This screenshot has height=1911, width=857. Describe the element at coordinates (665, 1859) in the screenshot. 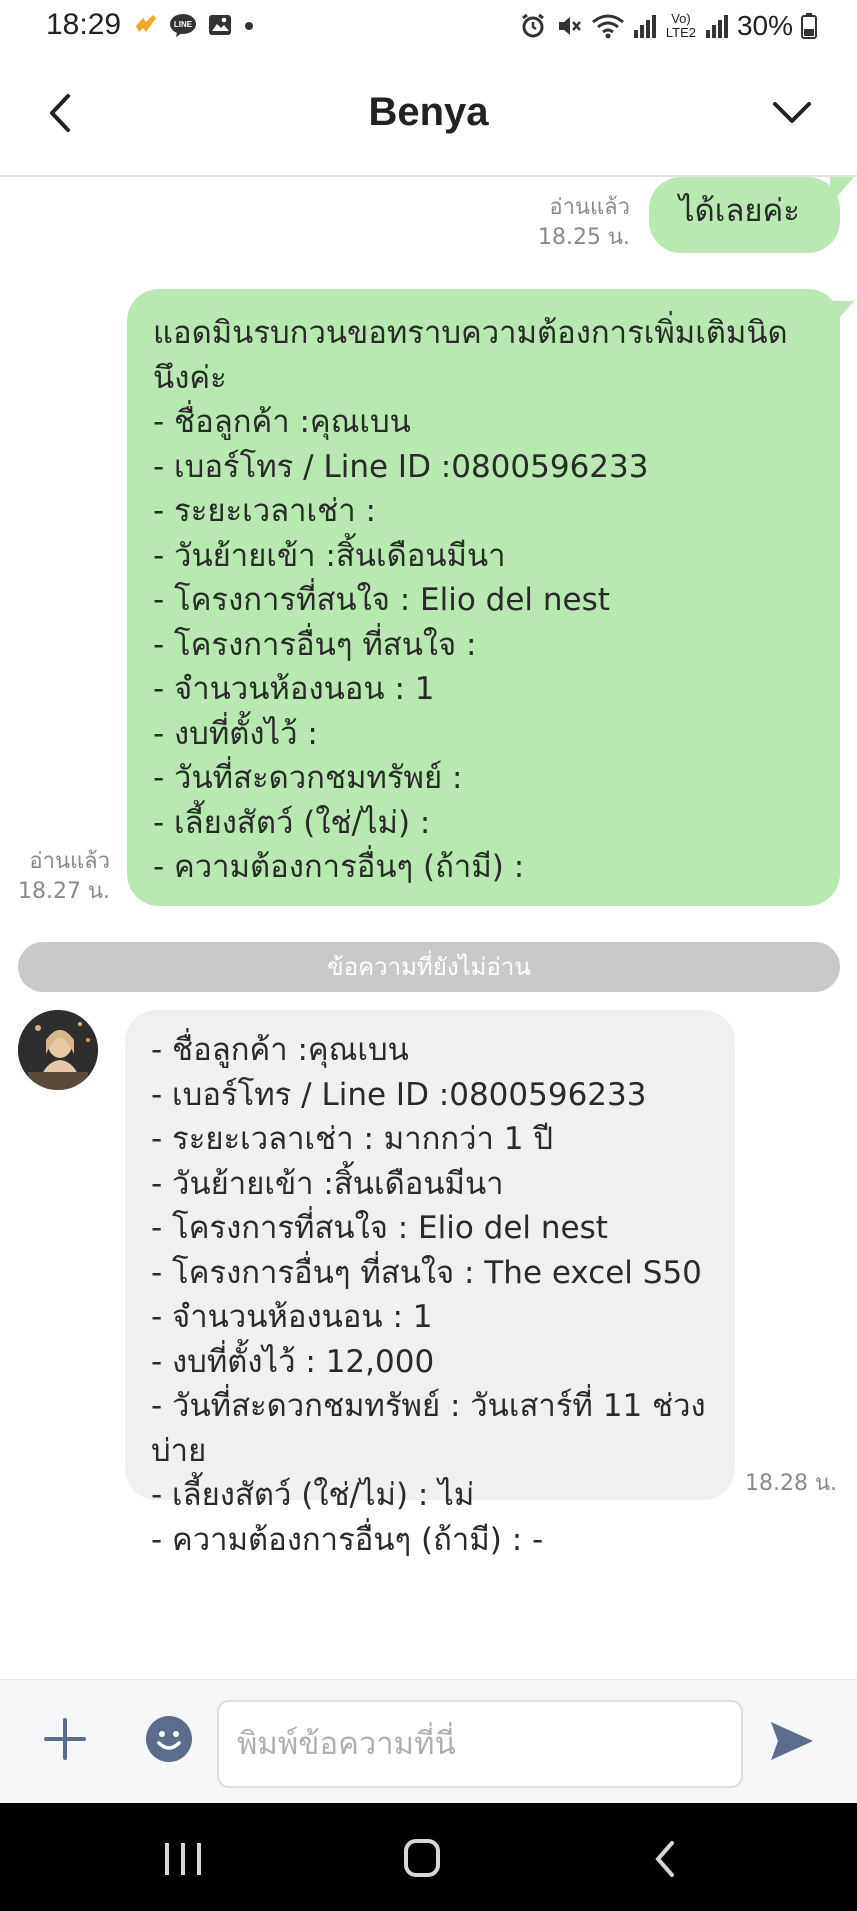

I see `back-nav-icon` at that location.